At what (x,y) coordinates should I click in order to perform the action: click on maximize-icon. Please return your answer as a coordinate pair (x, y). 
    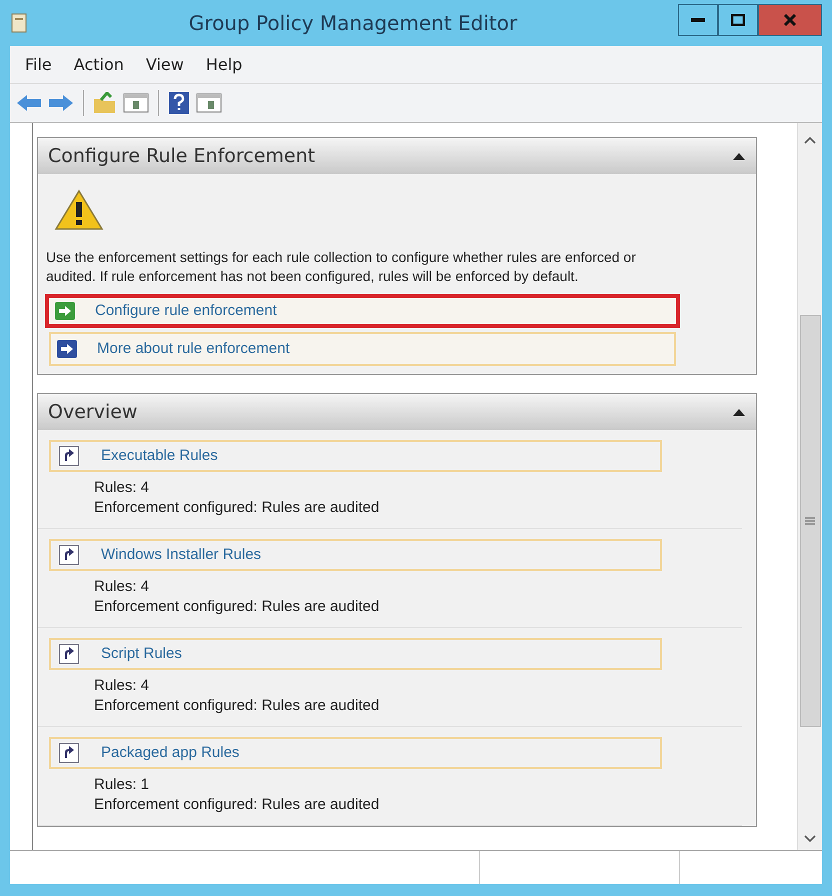
    Looking at the image, I should click on (738, 20).